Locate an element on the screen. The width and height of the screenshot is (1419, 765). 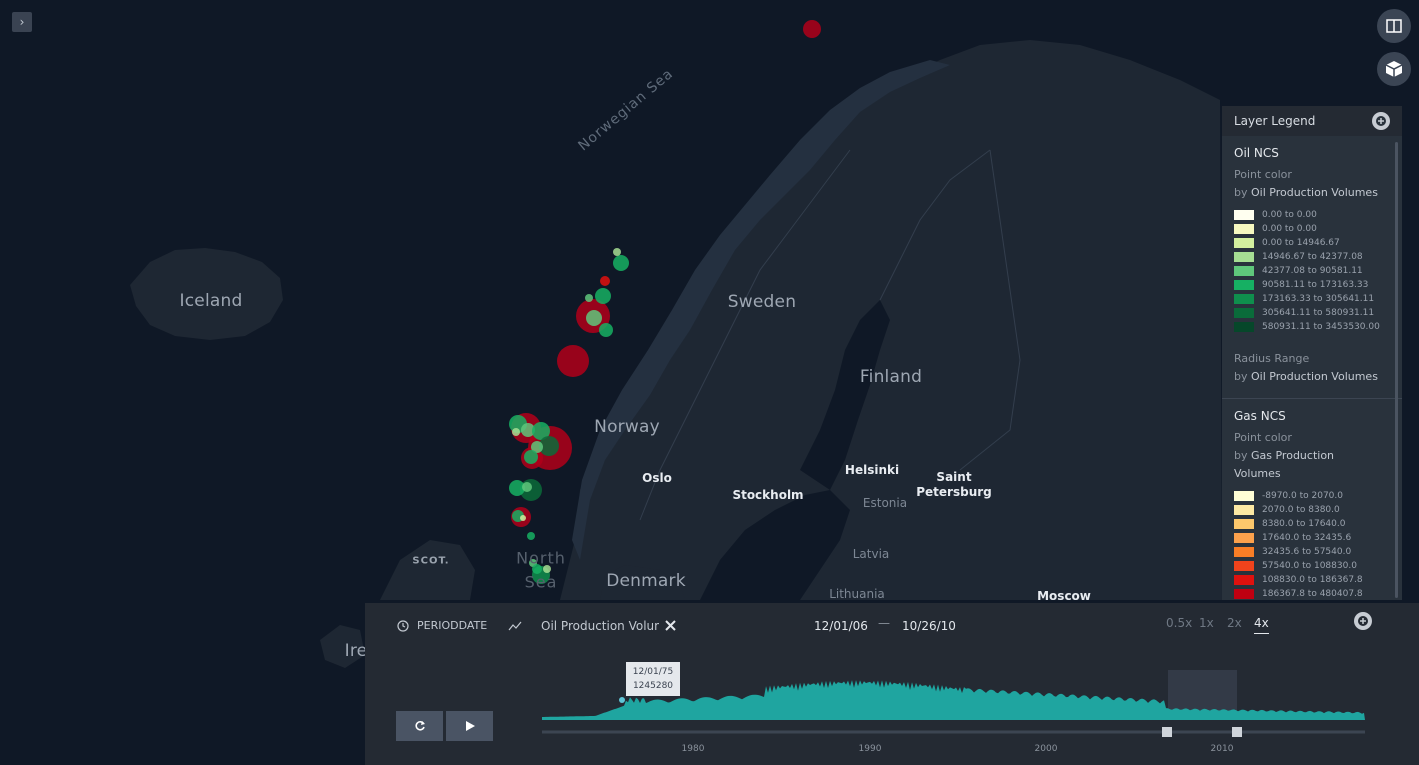
legend-entry: 173163.33 to 305641.11 is located at coordinates (1312, 299).